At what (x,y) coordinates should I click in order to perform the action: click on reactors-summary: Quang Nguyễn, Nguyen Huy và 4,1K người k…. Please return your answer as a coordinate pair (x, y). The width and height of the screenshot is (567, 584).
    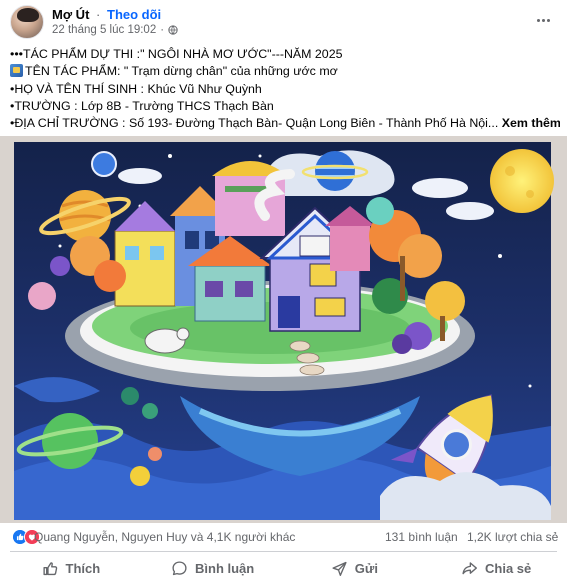
    Looking at the image, I should click on (164, 537).